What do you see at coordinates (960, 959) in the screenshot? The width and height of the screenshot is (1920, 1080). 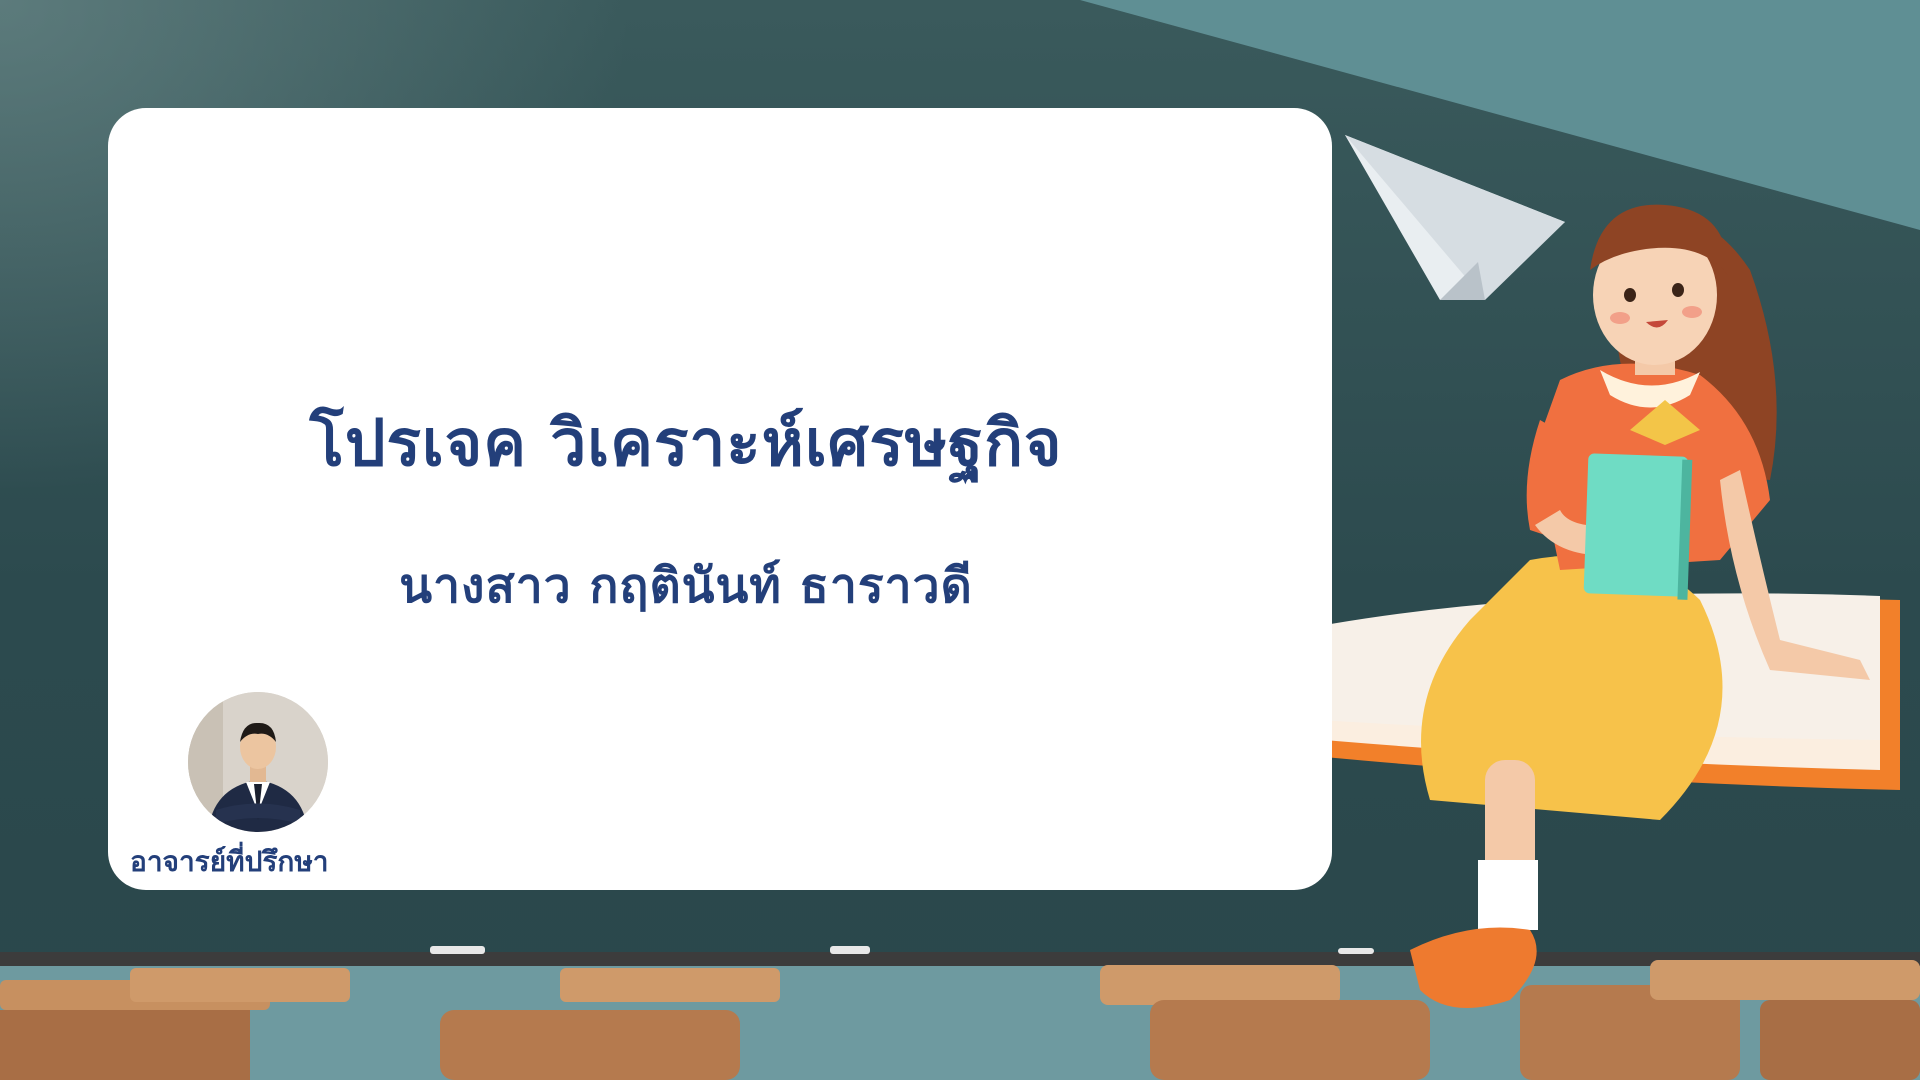 I see `chalk-ledge` at bounding box center [960, 959].